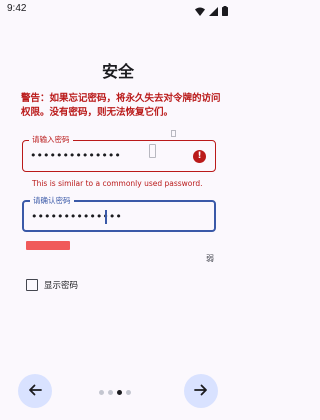  What do you see at coordinates (199, 156) in the screenshot?
I see `error-icon: !` at bounding box center [199, 156].